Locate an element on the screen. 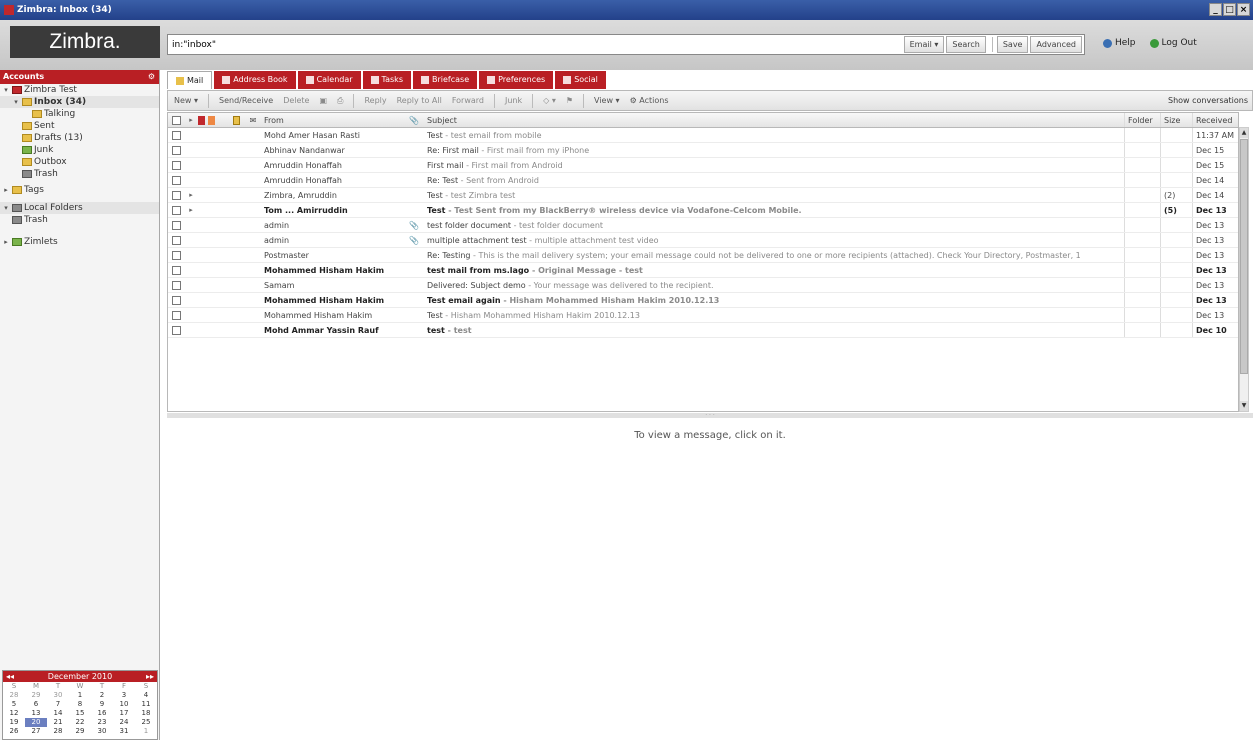  calendar-day: 9 is located at coordinates (102, 704).